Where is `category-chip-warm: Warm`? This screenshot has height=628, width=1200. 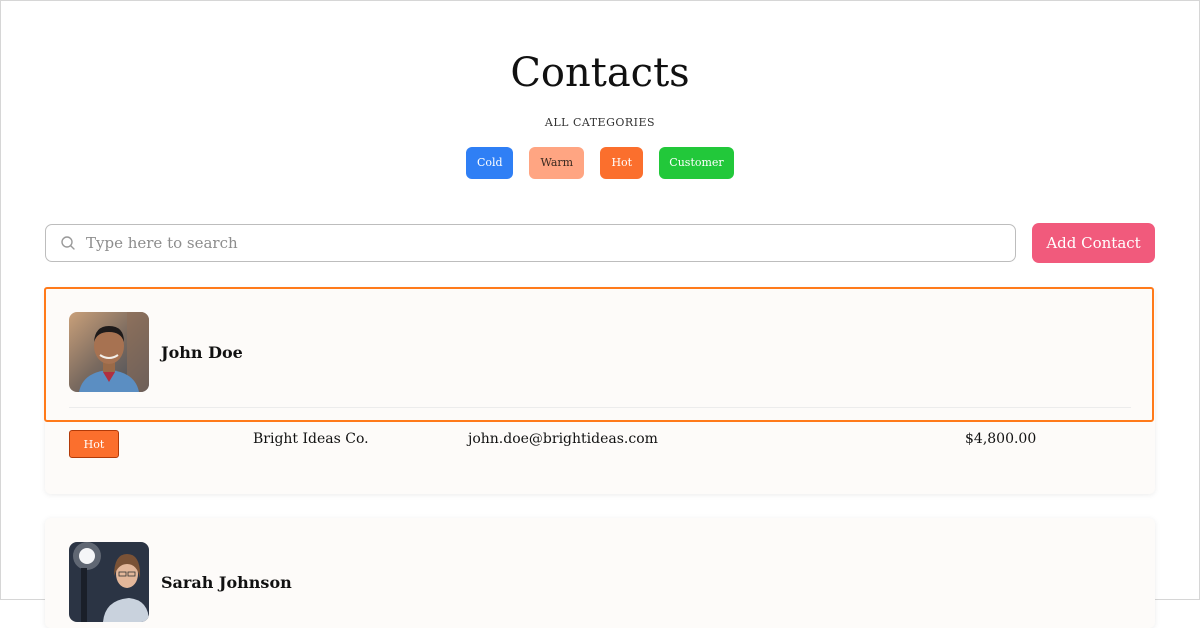 category-chip-warm: Warm is located at coordinates (557, 163).